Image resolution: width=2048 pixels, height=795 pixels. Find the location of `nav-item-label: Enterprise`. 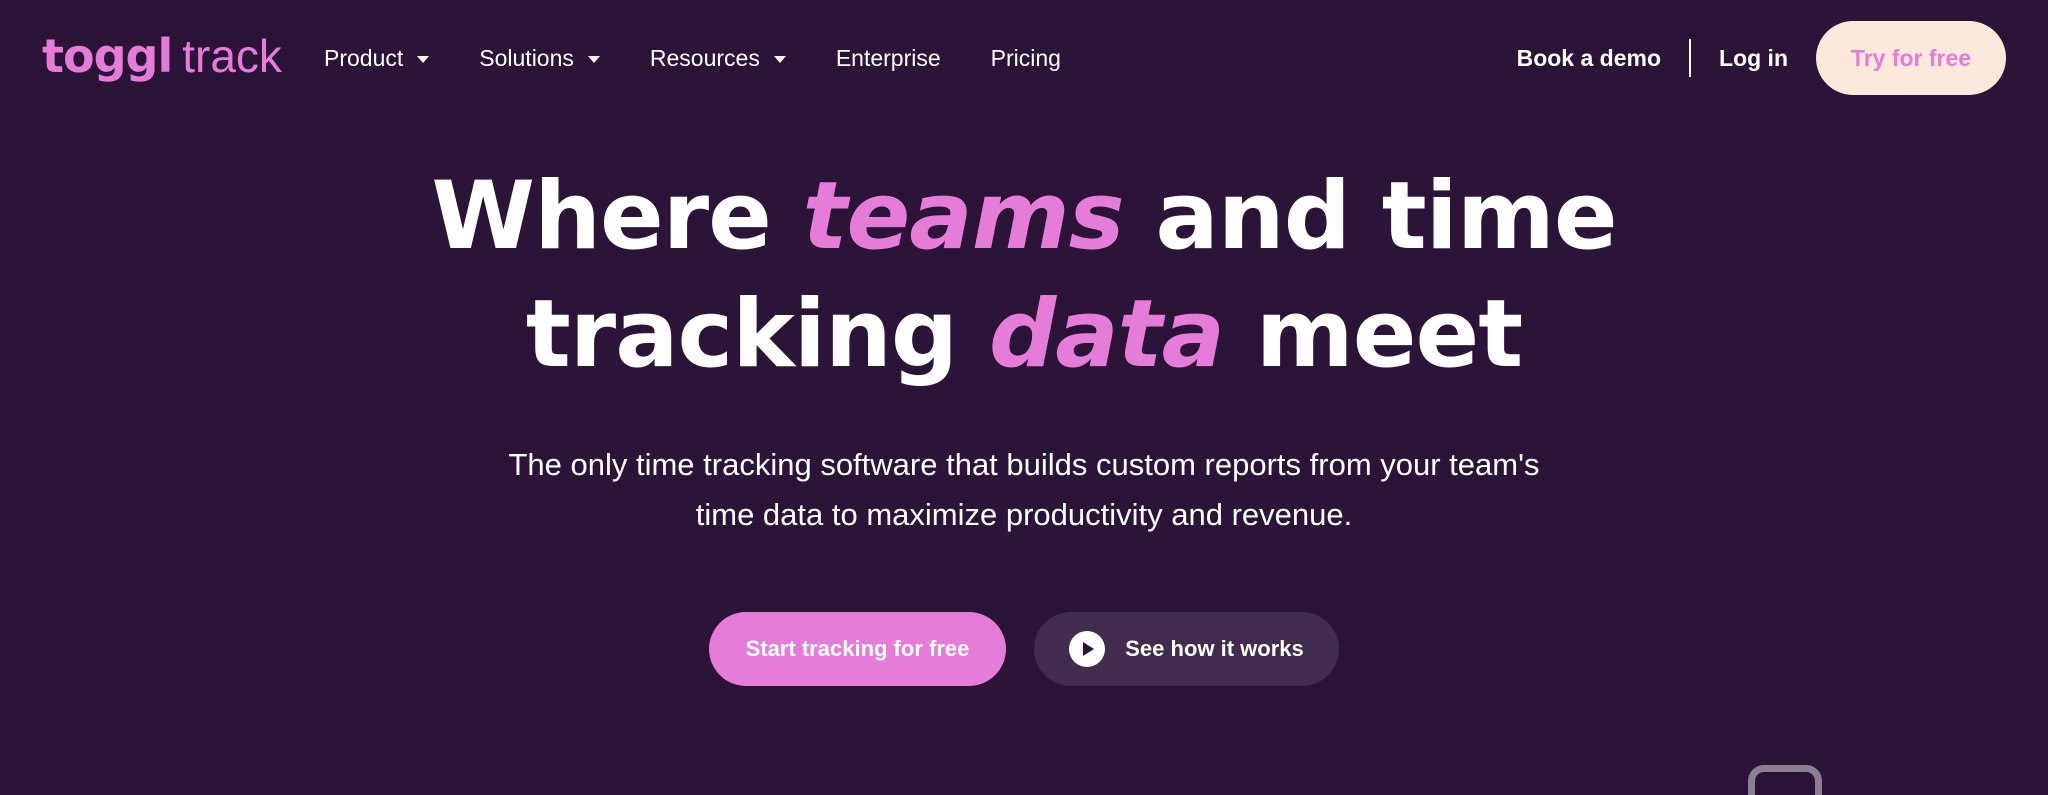

nav-item-label: Enterprise is located at coordinates (888, 57).